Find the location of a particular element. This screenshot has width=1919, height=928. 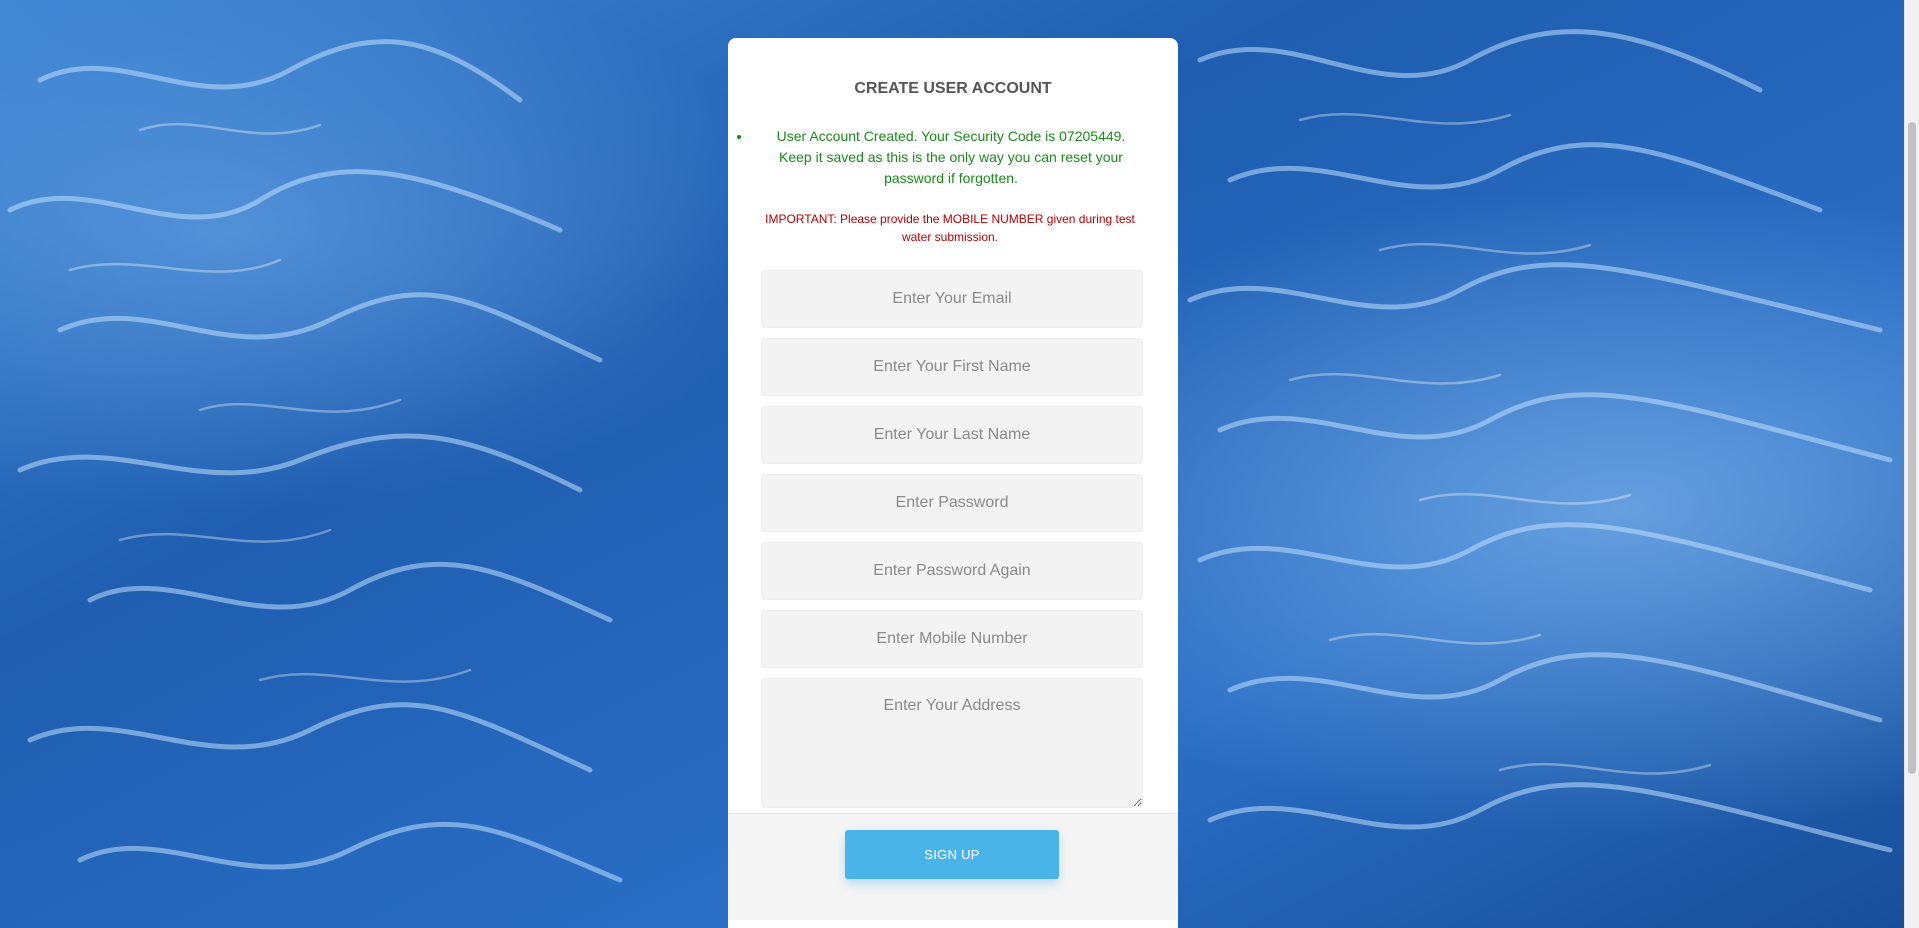

mobile-number-field is located at coordinates (952, 639).